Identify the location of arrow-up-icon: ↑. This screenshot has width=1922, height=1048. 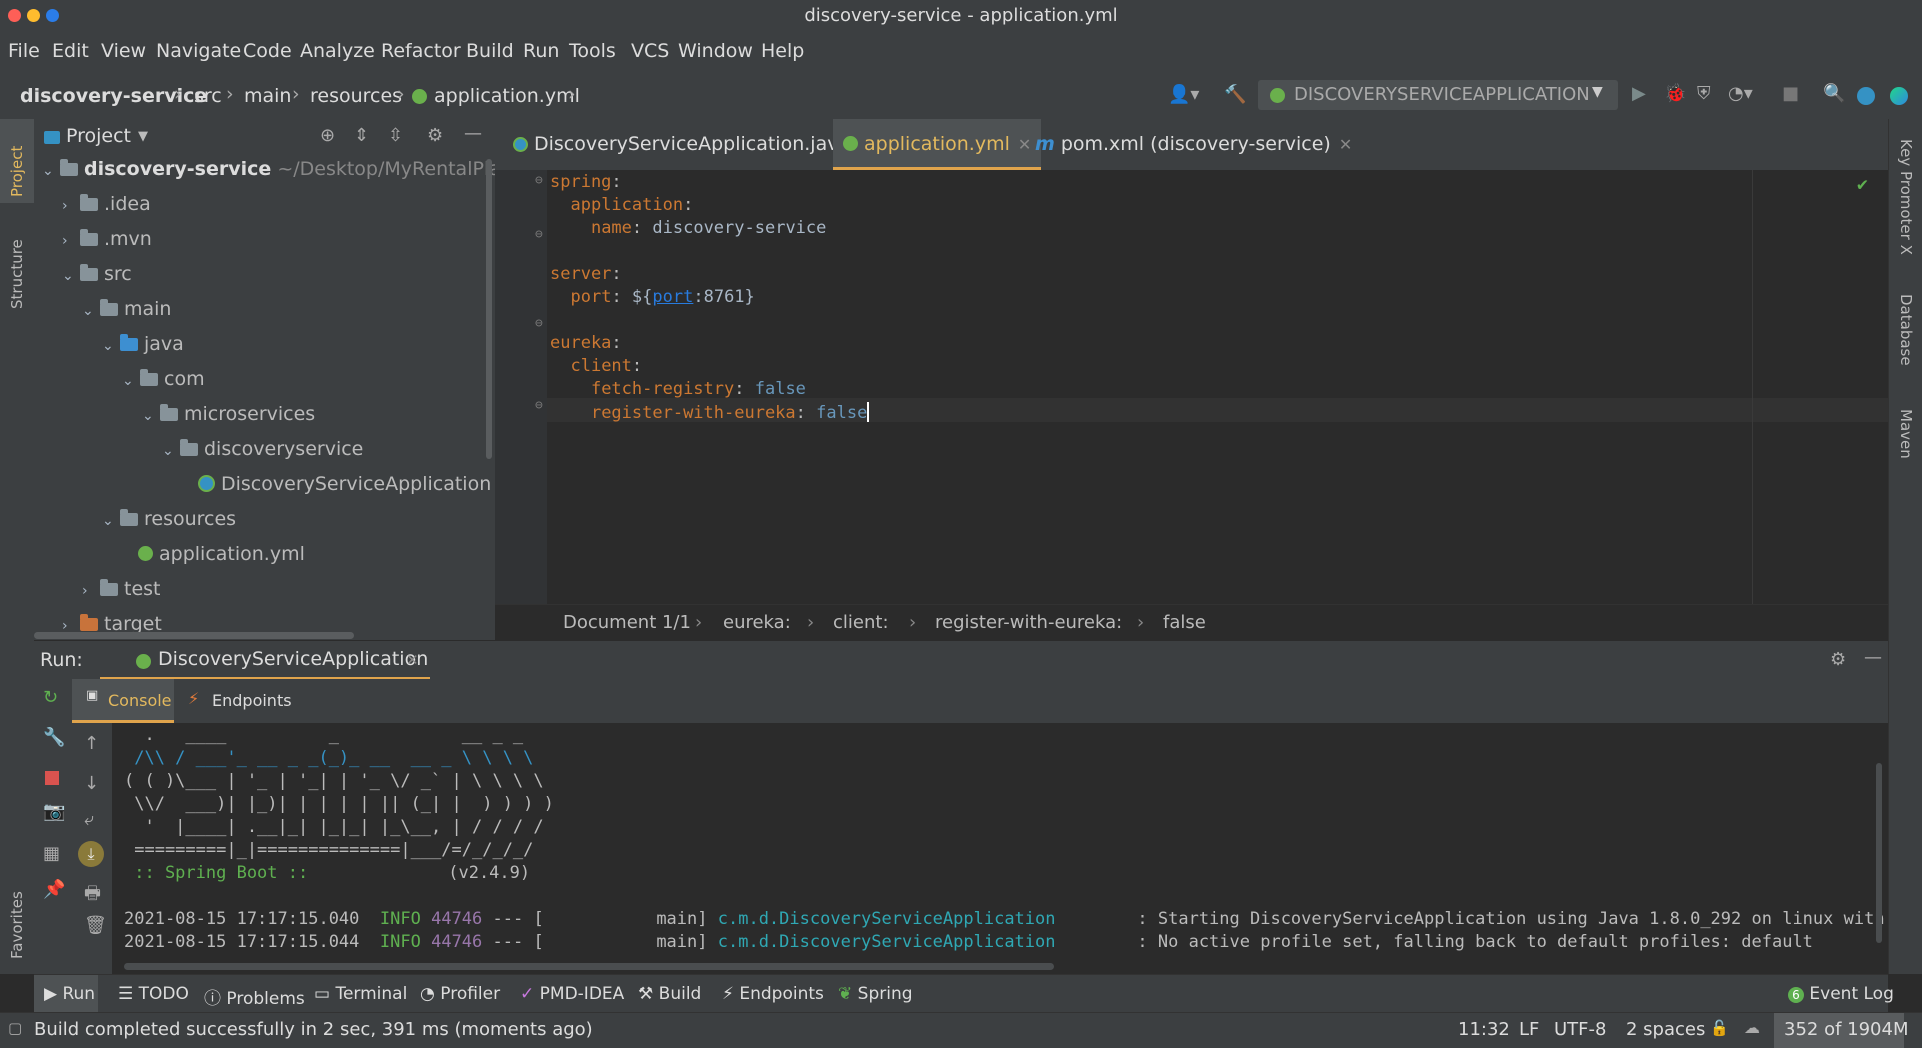
(91, 743).